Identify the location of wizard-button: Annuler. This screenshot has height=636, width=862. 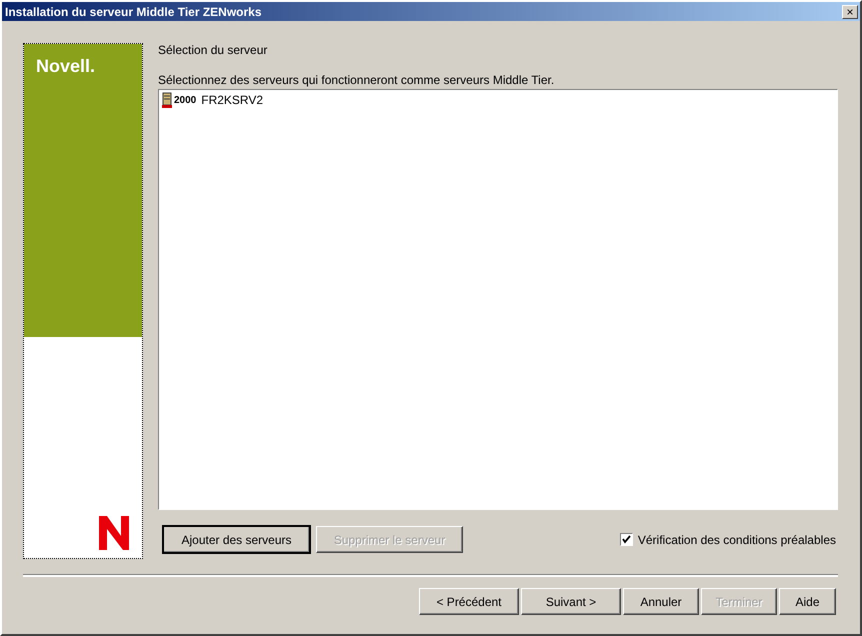
(661, 601).